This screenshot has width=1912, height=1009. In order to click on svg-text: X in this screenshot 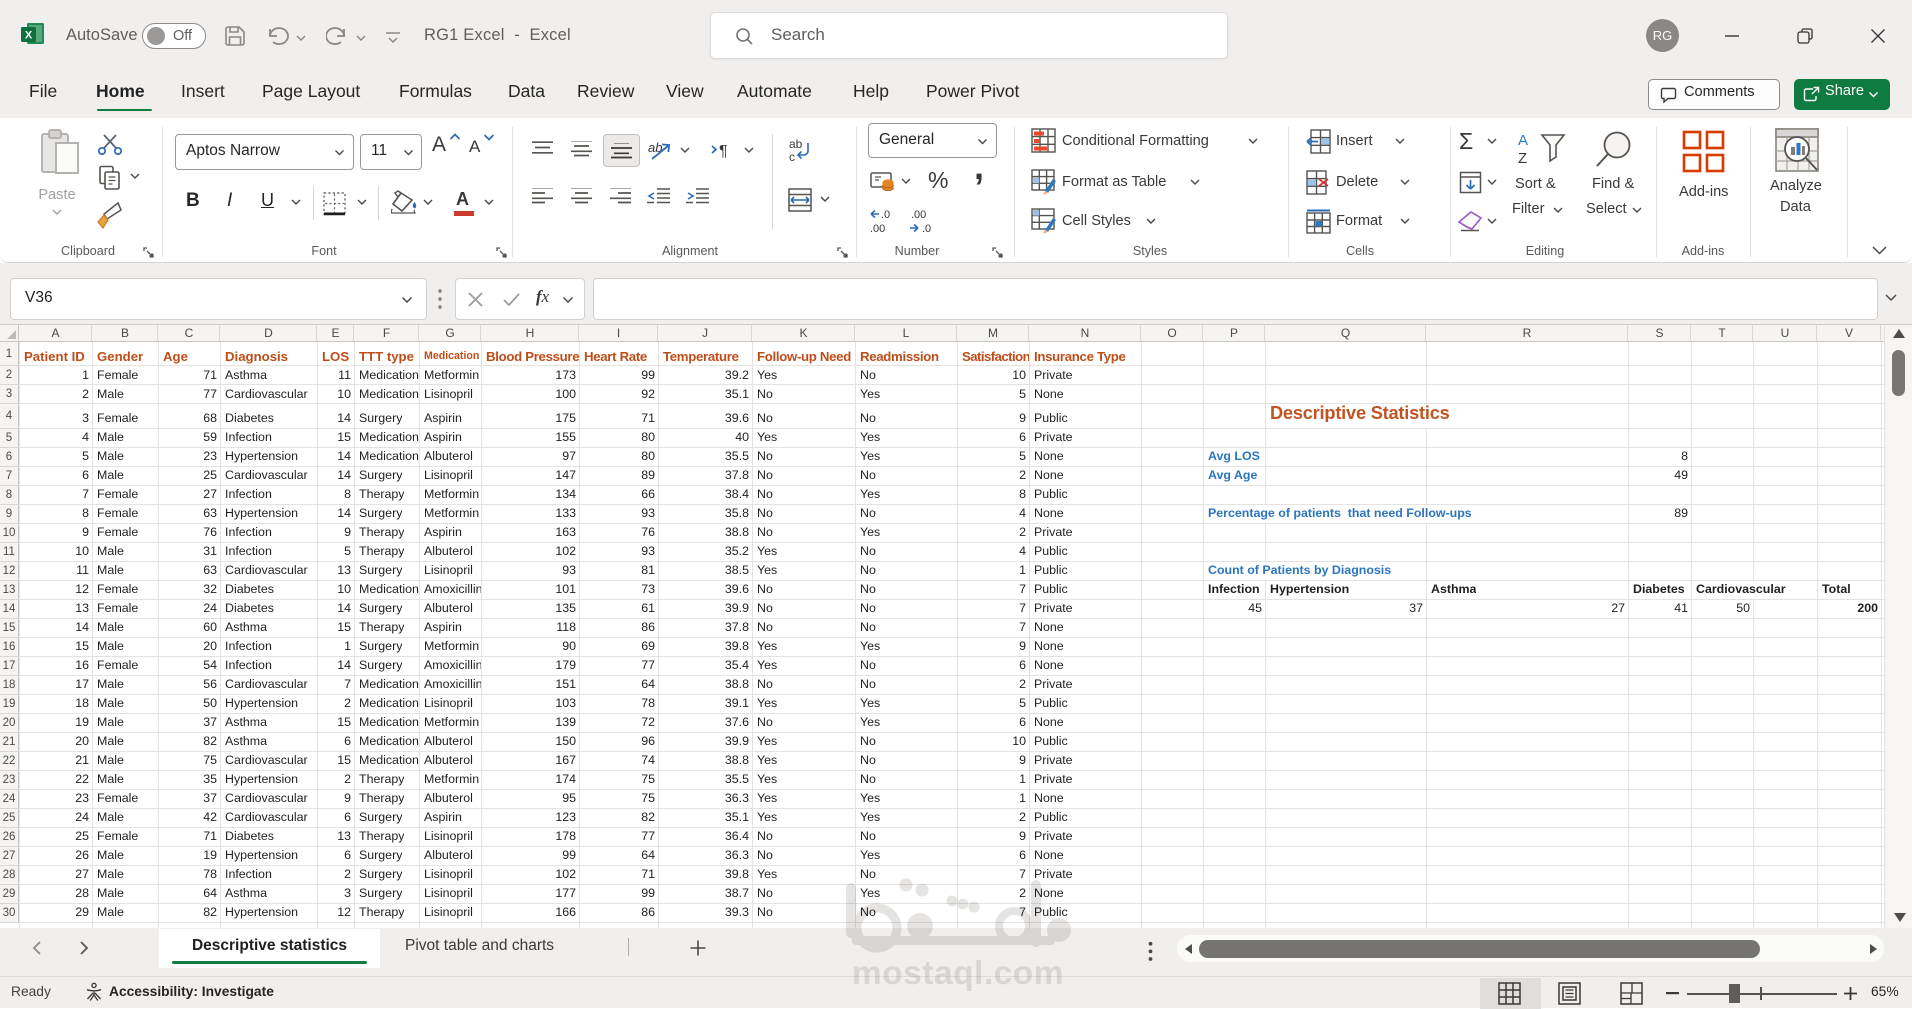, I will do `click(29, 36)`.